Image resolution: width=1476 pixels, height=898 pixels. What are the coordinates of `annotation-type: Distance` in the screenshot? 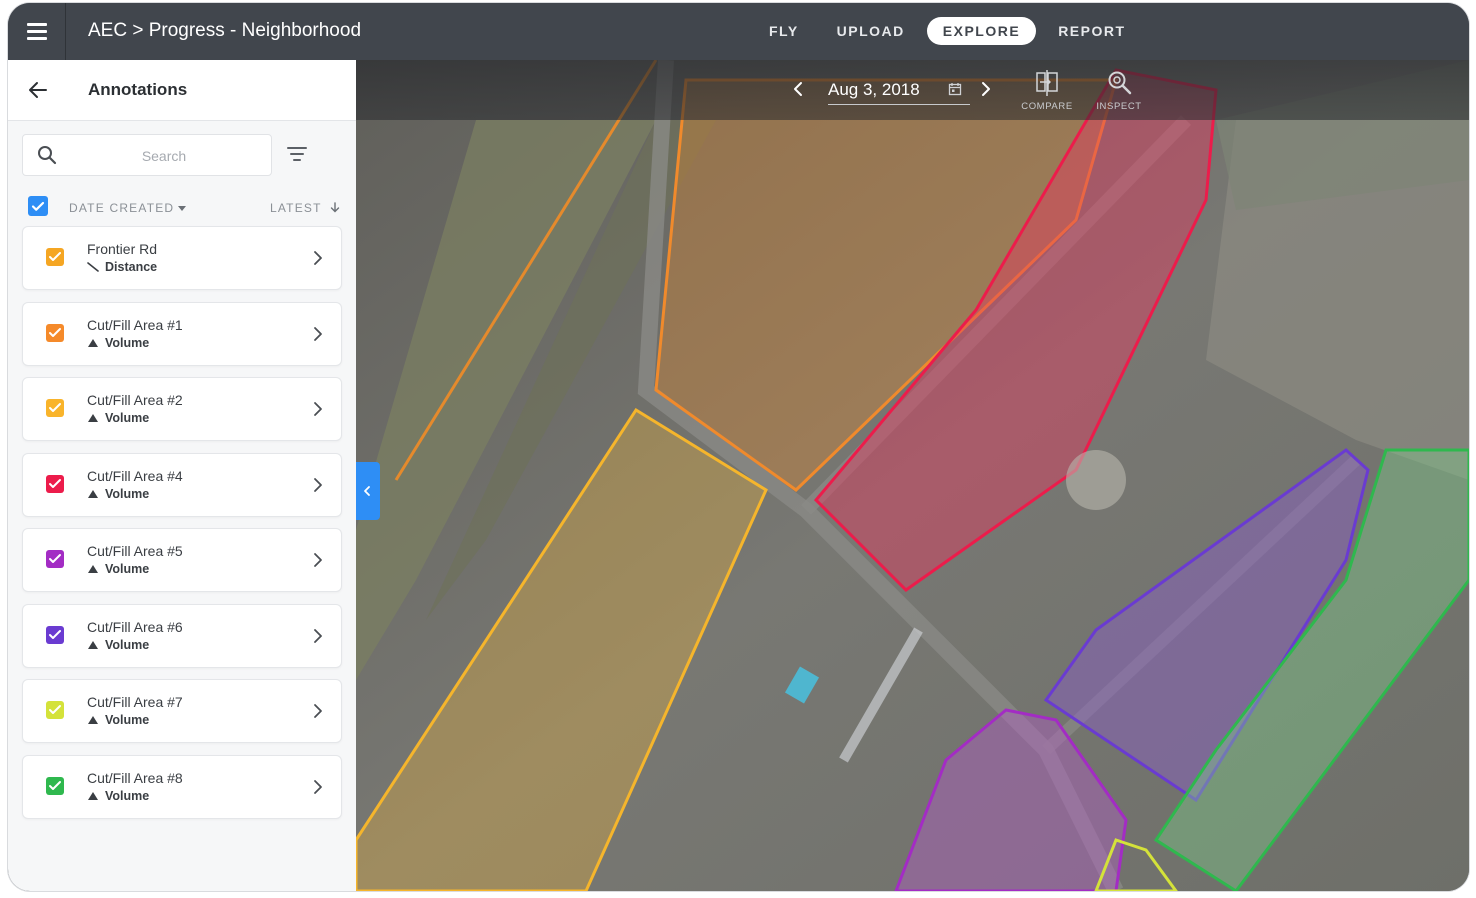 It's located at (122, 267).